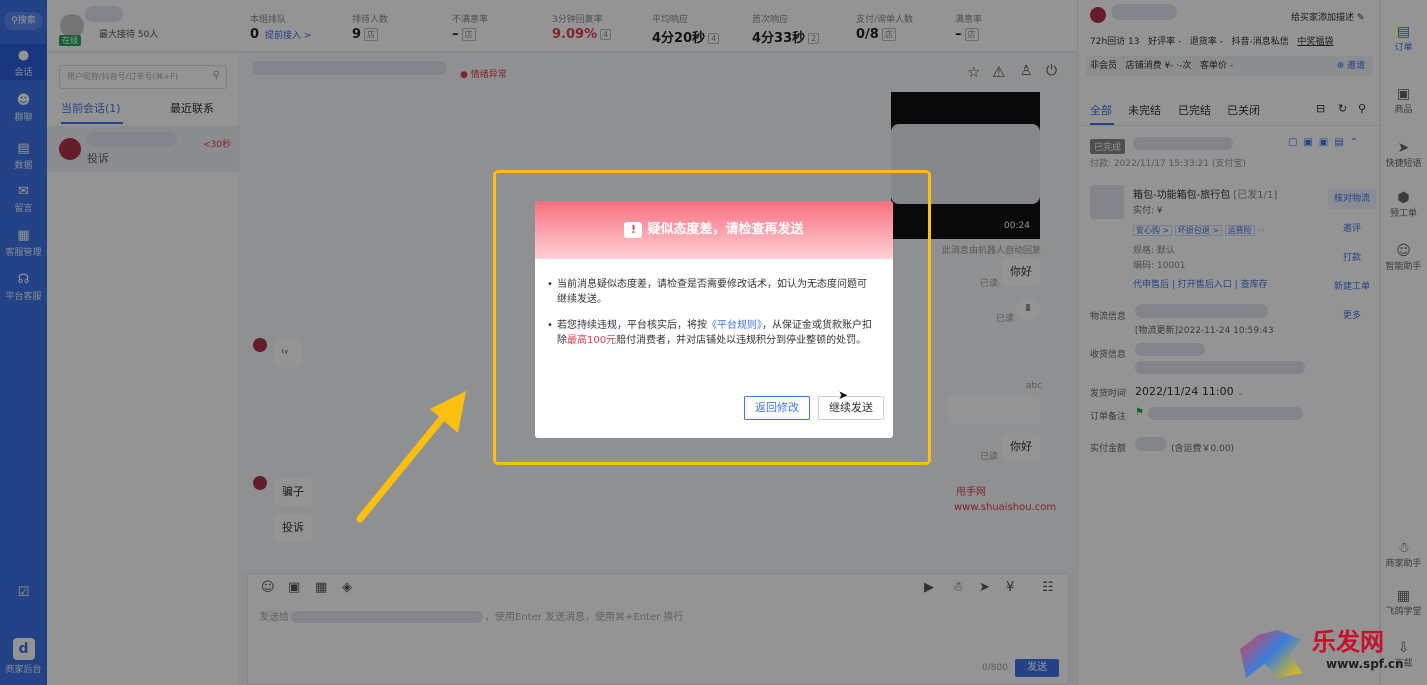  I want to click on warning-icon: !, so click(633, 229).